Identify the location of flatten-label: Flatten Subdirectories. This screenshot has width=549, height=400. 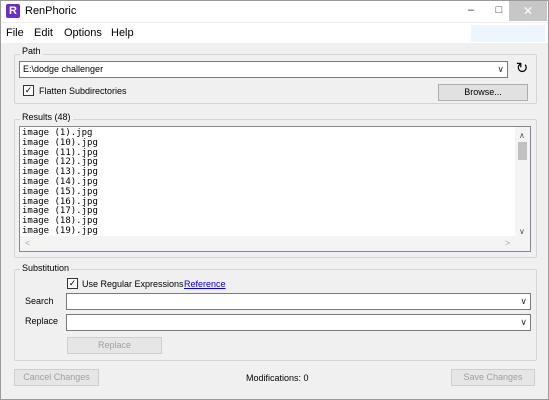
(83, 91).